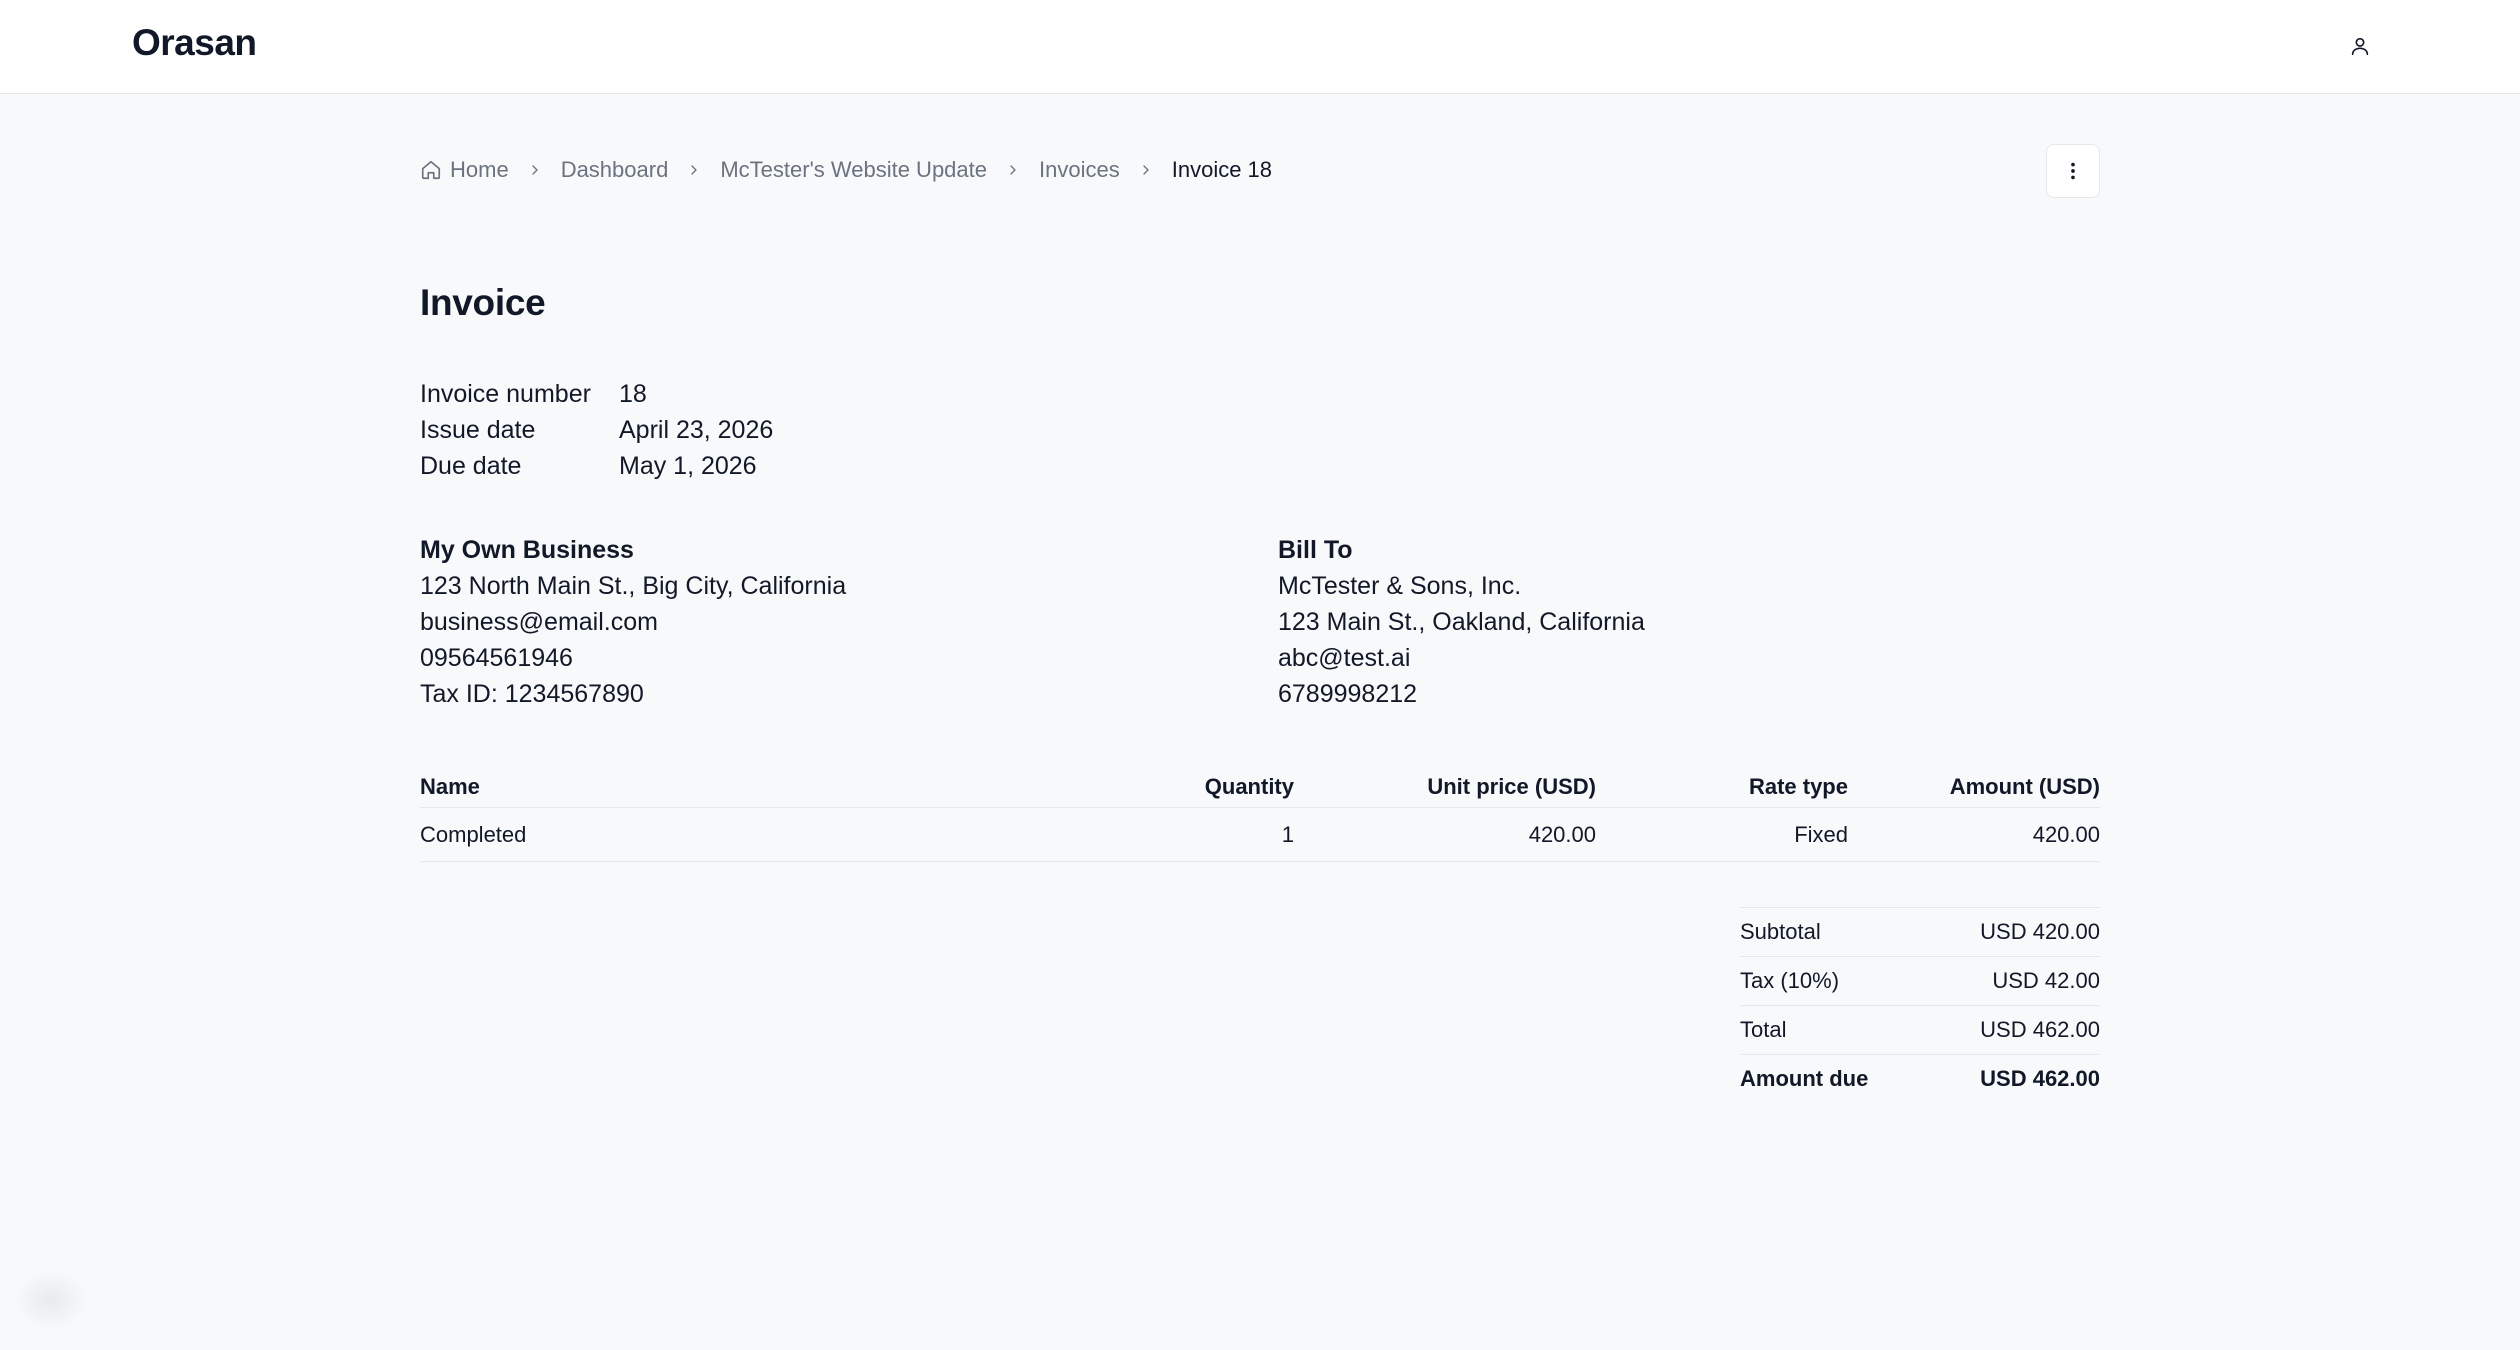 The image size is (2520, 1350). I want to click on totals-label: Amount due, so click(1804, 1078).